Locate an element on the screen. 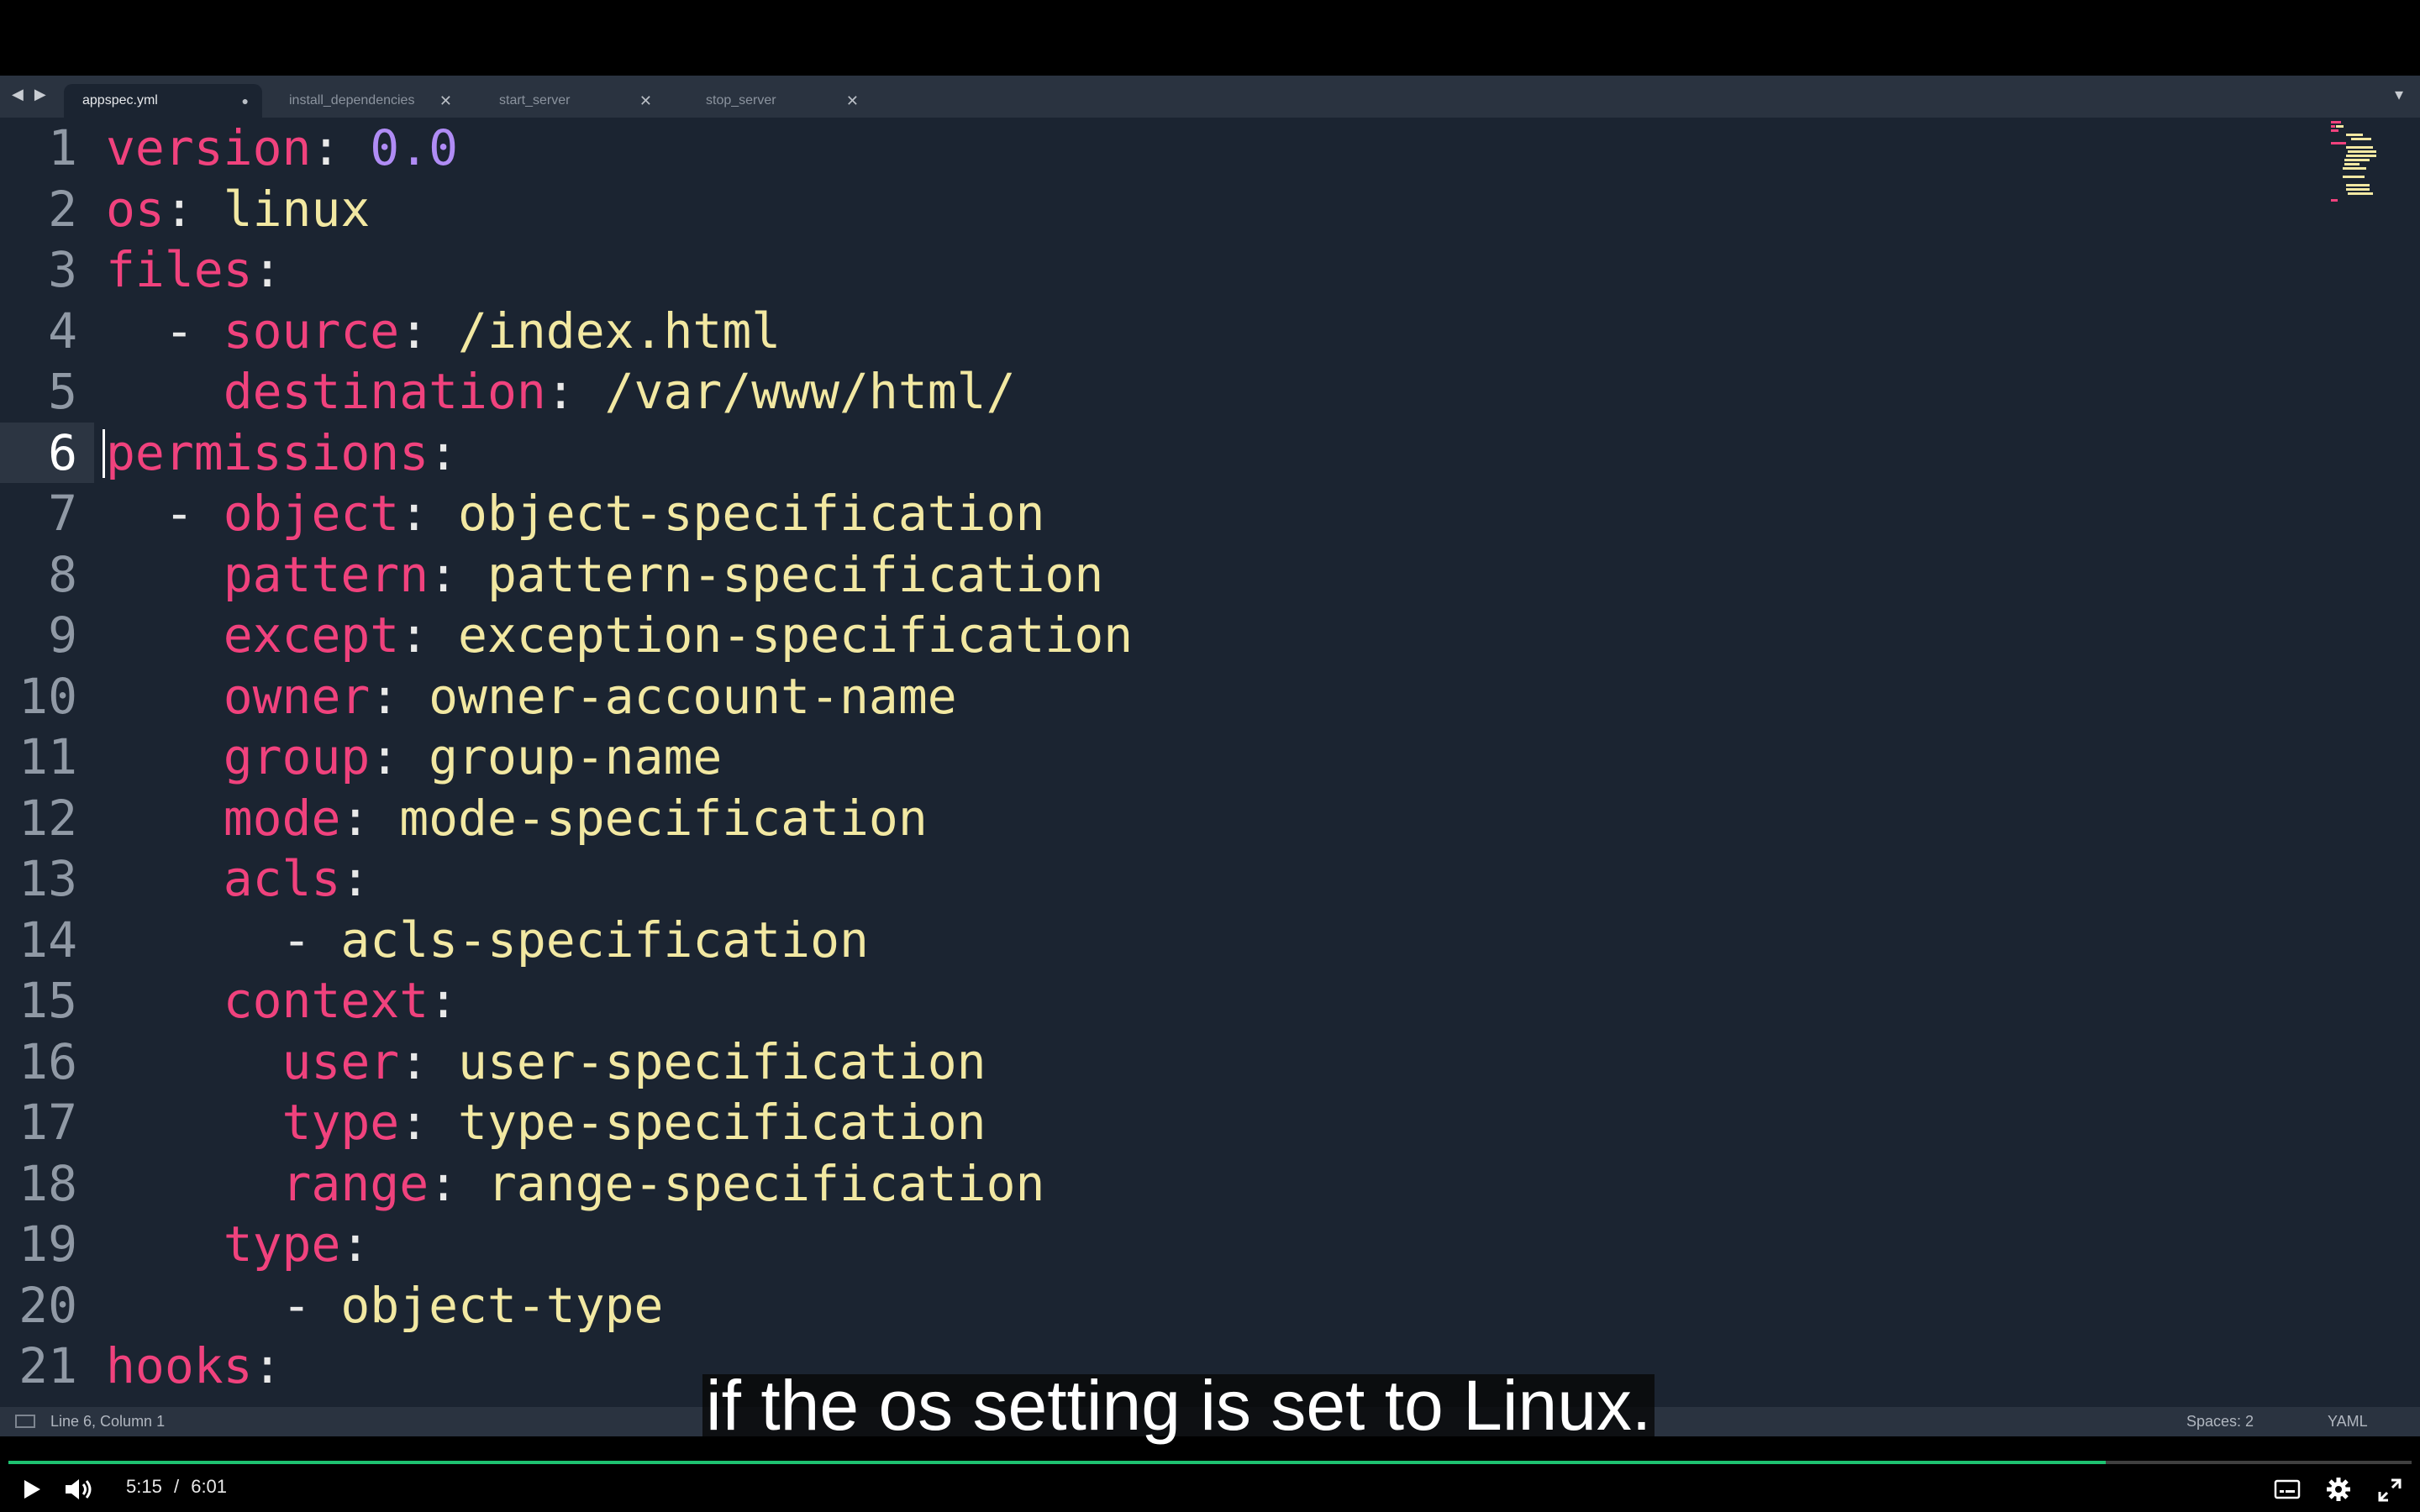  yaml-value: /var/www/html/ is located at coordinates (810, 391).